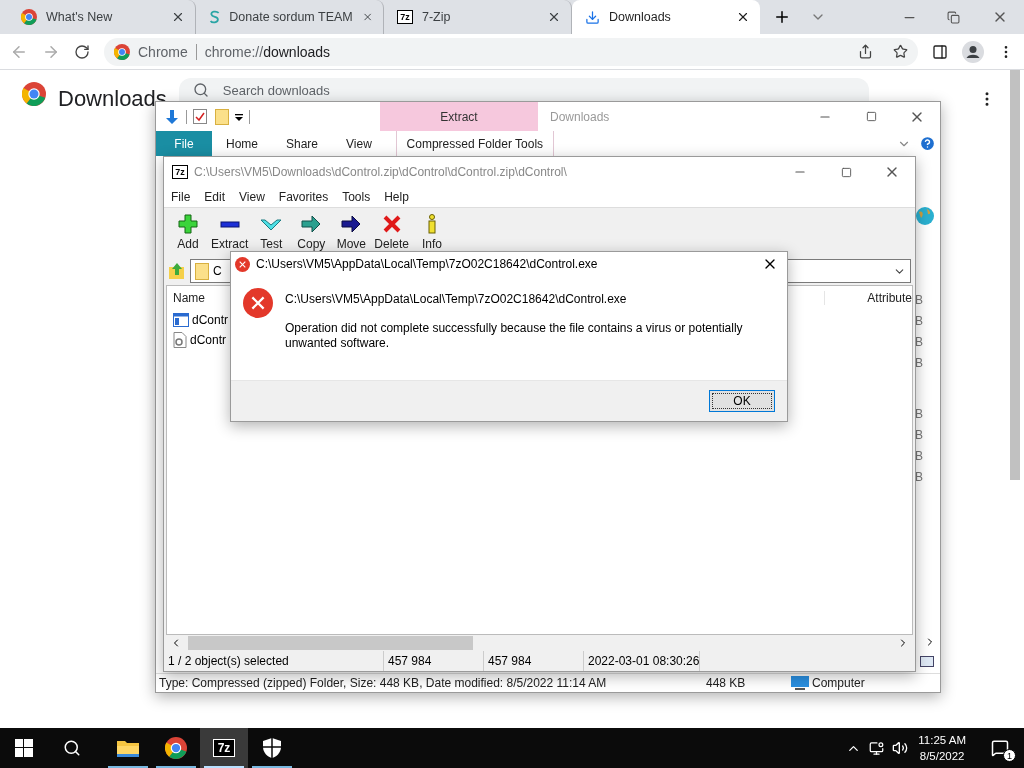 The height and width of the screenshot is (768, 1024). Describe the element at coordinates (953, 17) in the screenshot. I see `restore-icon` at that location.